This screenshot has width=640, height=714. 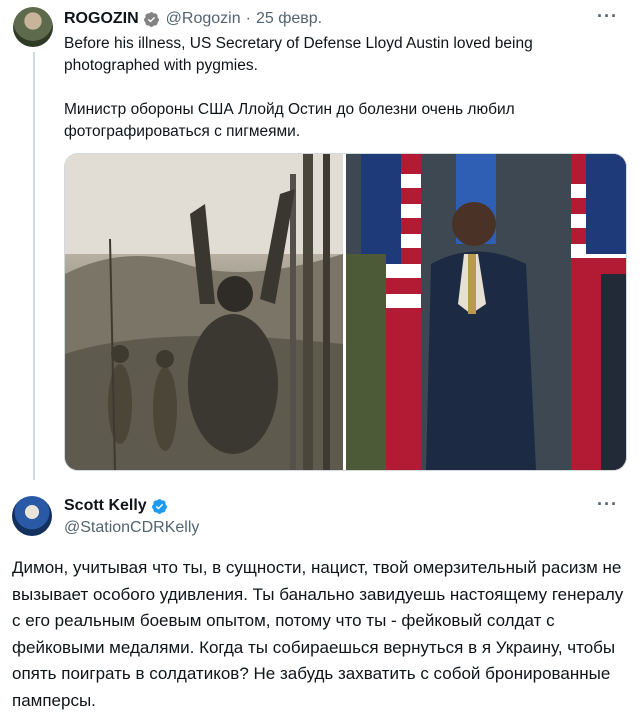 What do you see at coordinates (131, 528) in the screenshot?
I see `handle: @StationCDRKelly` at bounding box center [131, 528].